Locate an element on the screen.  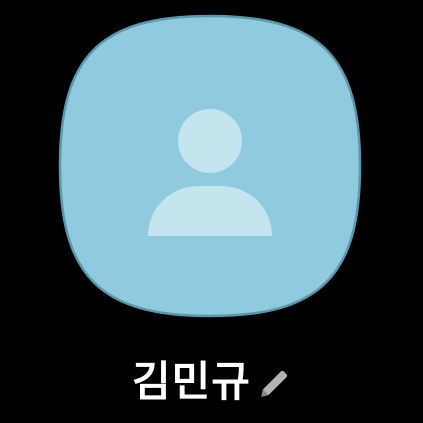
pencil-icon is located at coordinates (274, 384).